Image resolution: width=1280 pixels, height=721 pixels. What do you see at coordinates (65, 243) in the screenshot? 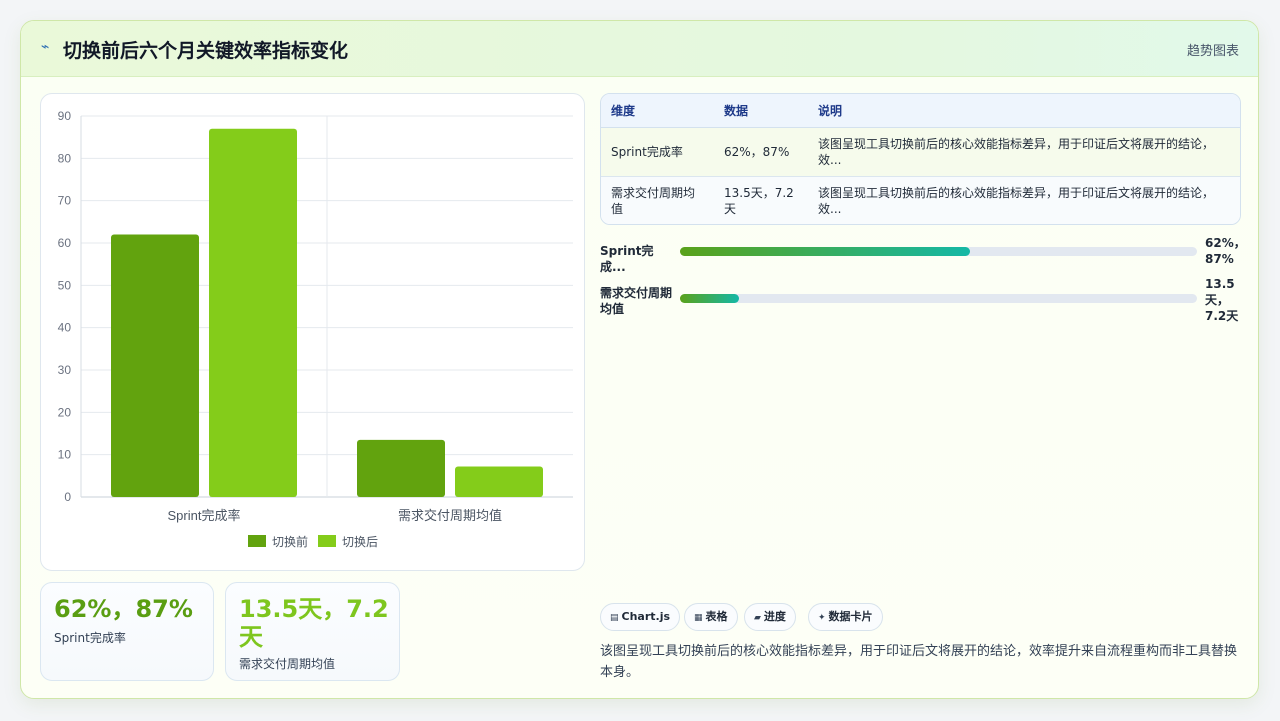
I see `y-tick-label: 60` at bounding box center [65, 243].